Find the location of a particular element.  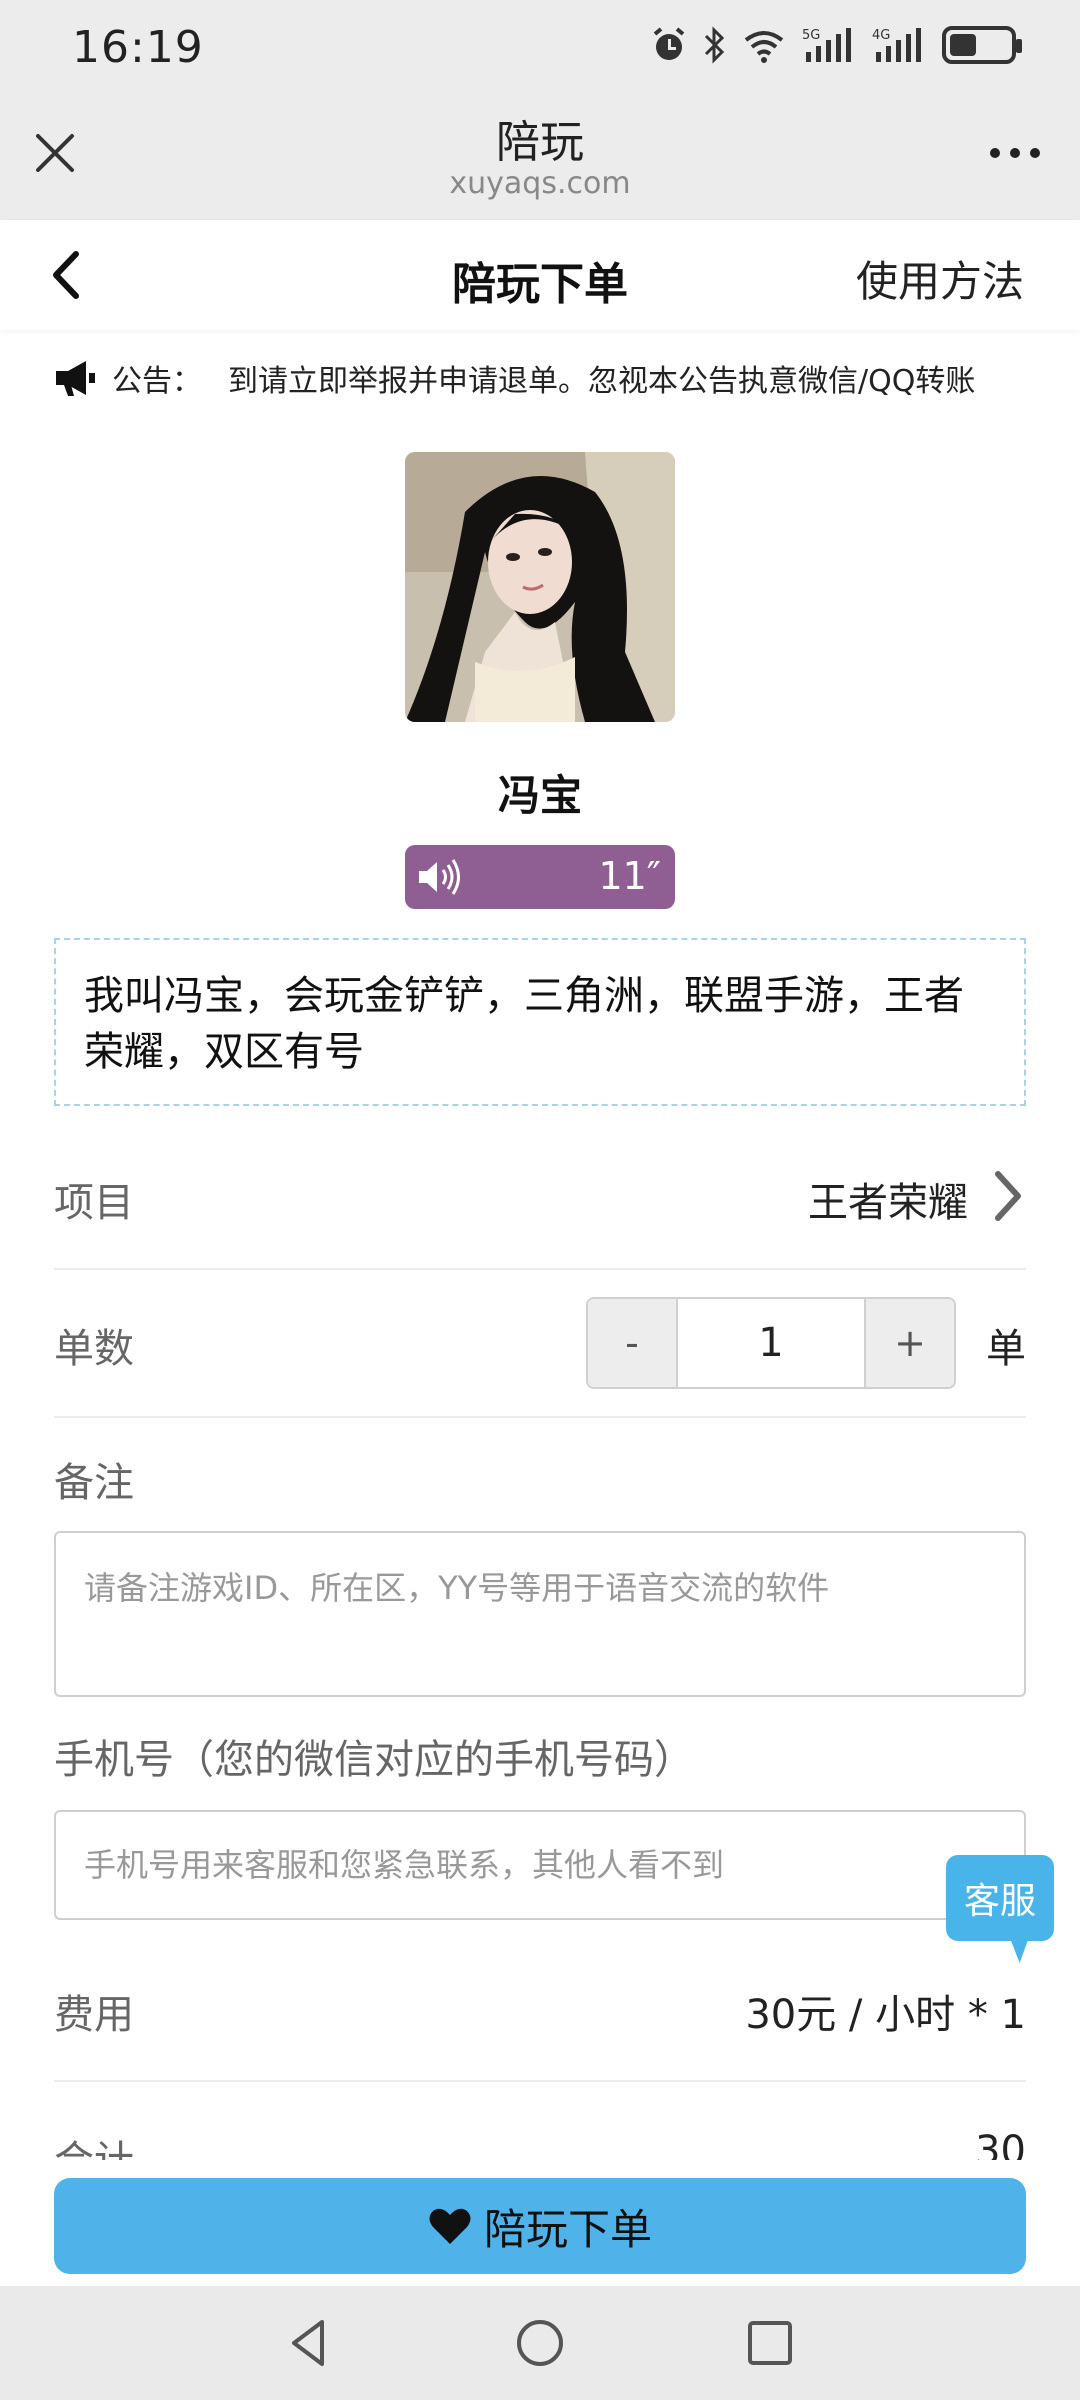

browser-url: xuyaqs.com is located at coordinates (540, 183).